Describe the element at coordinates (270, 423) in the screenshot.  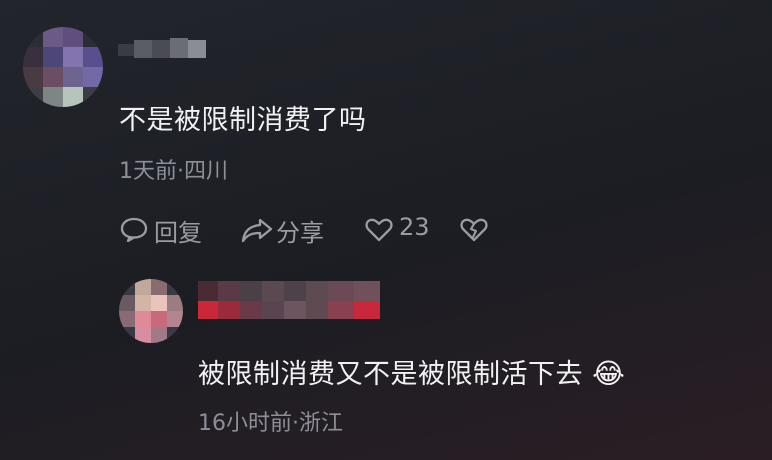
I see `reply-meta: 16小时前·浙江` at that location.